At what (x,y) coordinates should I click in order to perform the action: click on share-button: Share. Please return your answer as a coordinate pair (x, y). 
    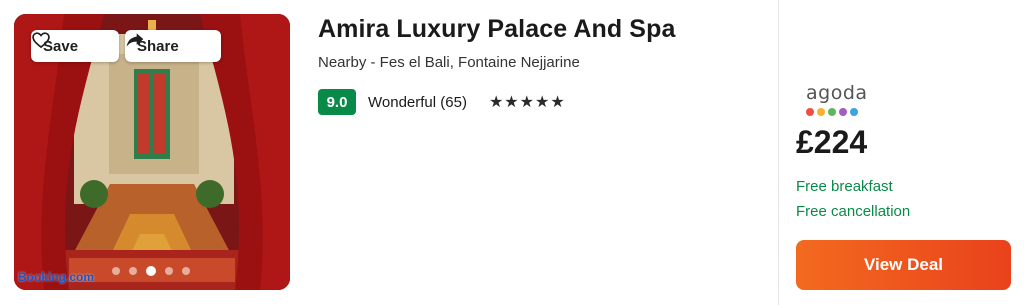
    Looking at the image, I should click on (173, 46).